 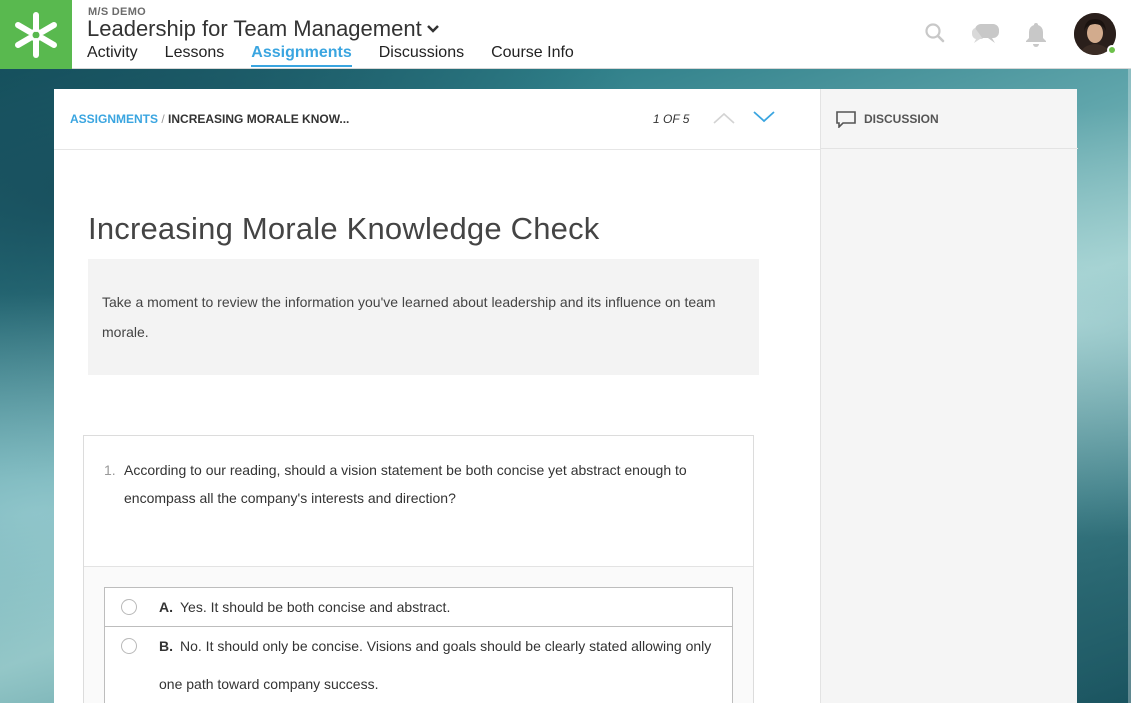 I want to click on course-title-dropdown: Leadership for Team Management, so click(x=263, y=29).